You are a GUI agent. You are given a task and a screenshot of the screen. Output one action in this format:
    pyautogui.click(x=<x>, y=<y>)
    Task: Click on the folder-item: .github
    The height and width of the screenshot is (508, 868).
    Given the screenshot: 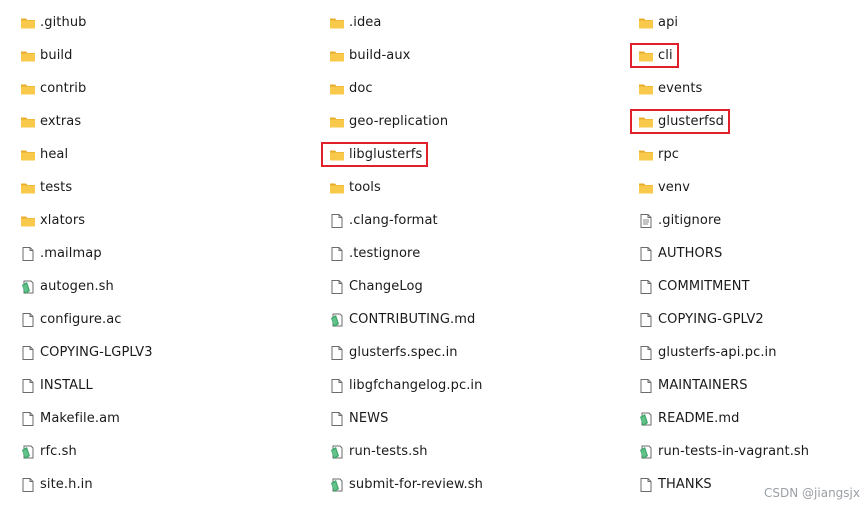 What is the action you would take?
    pyautogui.click(x=86, y=22)
    